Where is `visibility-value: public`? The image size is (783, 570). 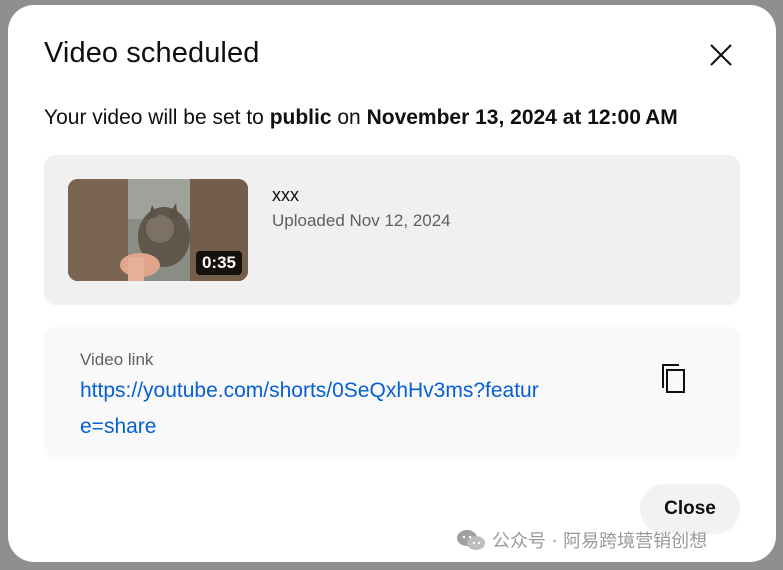
visibility-value: public is located at coordinates (300, 117).